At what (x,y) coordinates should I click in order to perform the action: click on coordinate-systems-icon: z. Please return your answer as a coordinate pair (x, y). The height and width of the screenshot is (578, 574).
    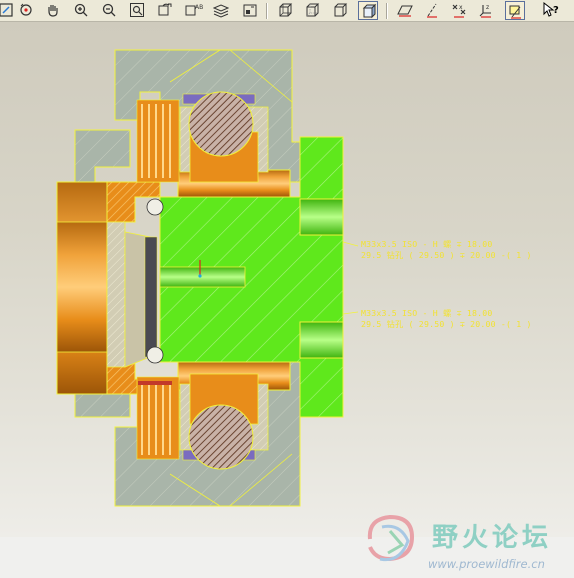
    Looking at the image, I should click on (485, 11).